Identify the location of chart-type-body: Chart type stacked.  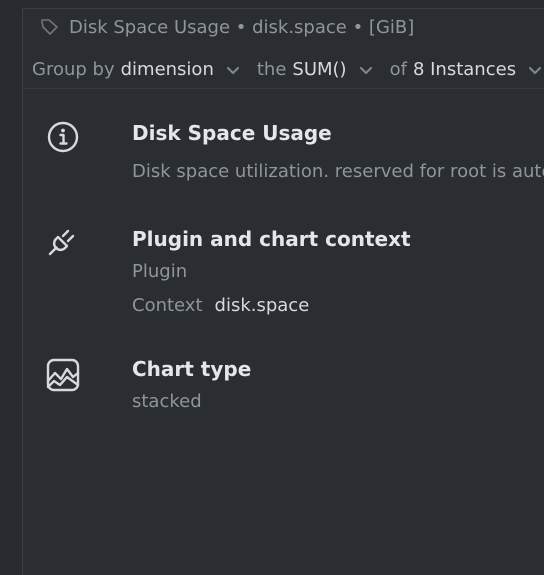
(191, 387).